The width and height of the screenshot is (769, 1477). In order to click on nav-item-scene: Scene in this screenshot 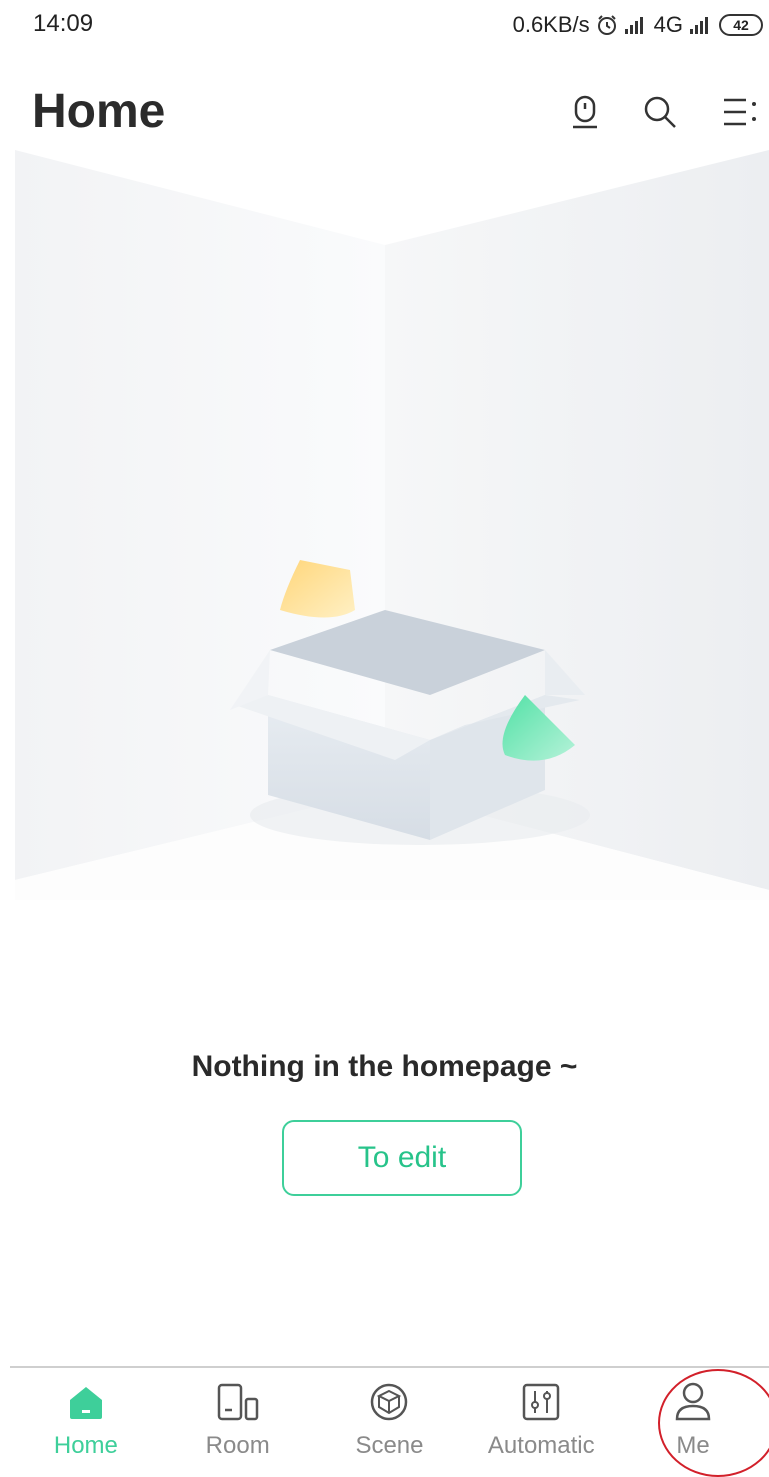, I will do `click(390, 1417)`.